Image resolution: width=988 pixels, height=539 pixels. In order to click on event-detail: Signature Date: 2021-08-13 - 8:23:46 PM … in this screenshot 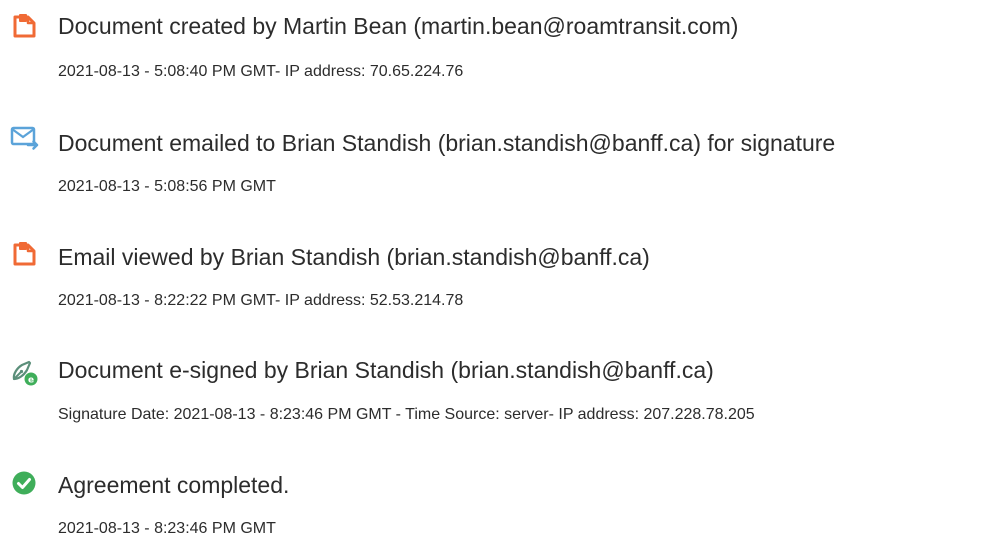, I will do `click(406, 414)`.